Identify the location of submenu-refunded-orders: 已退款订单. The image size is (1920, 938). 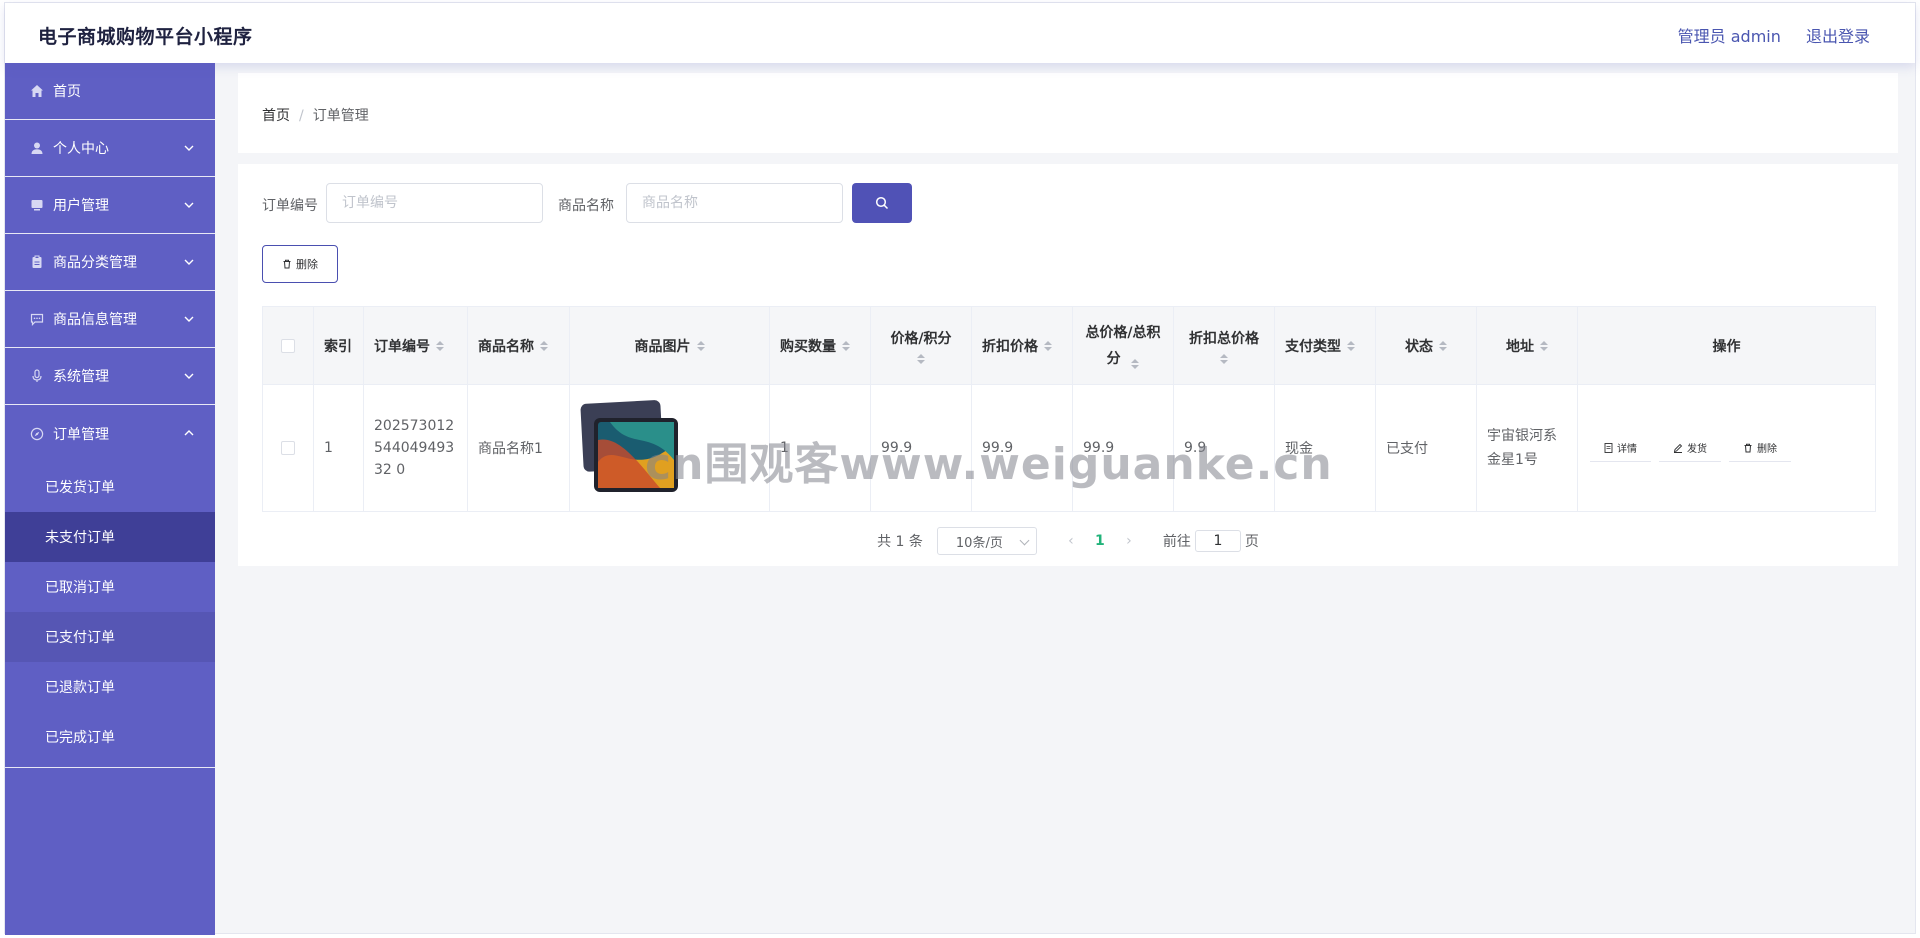
(110, 687).